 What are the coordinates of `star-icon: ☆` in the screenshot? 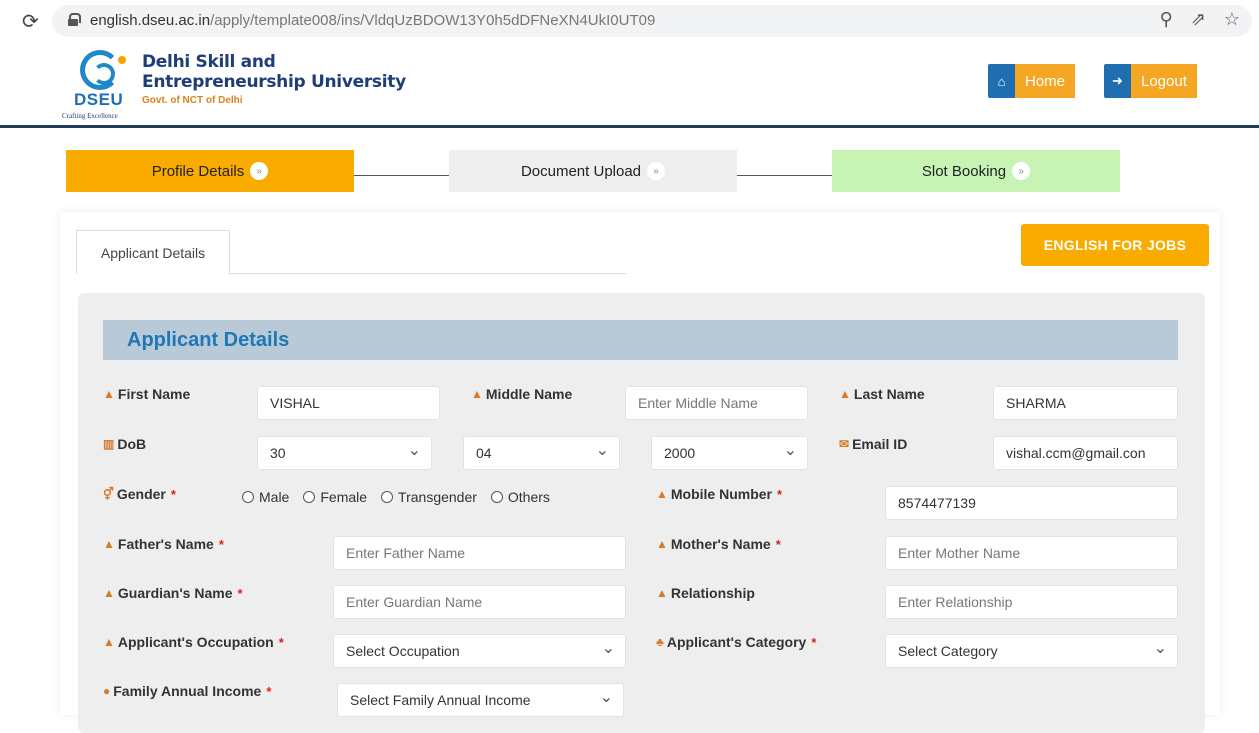 It's located at (1232, 19).